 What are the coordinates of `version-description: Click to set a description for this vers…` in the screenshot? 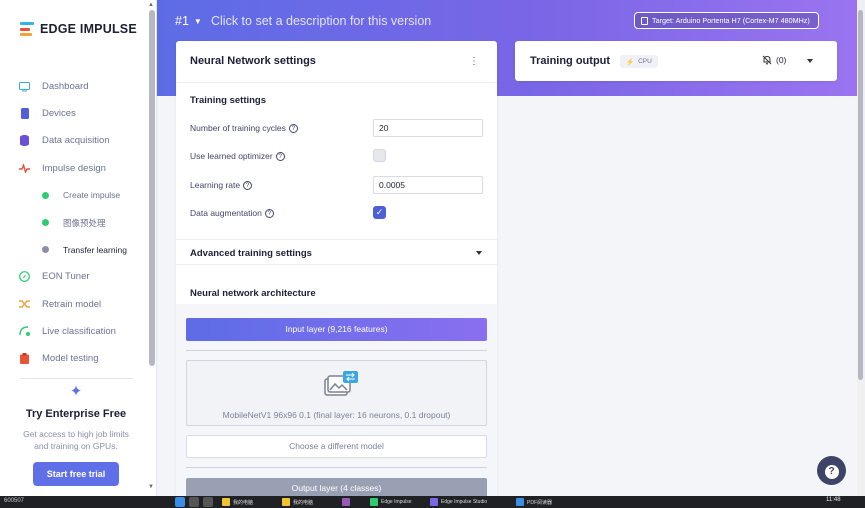 It's located at (321, 21).